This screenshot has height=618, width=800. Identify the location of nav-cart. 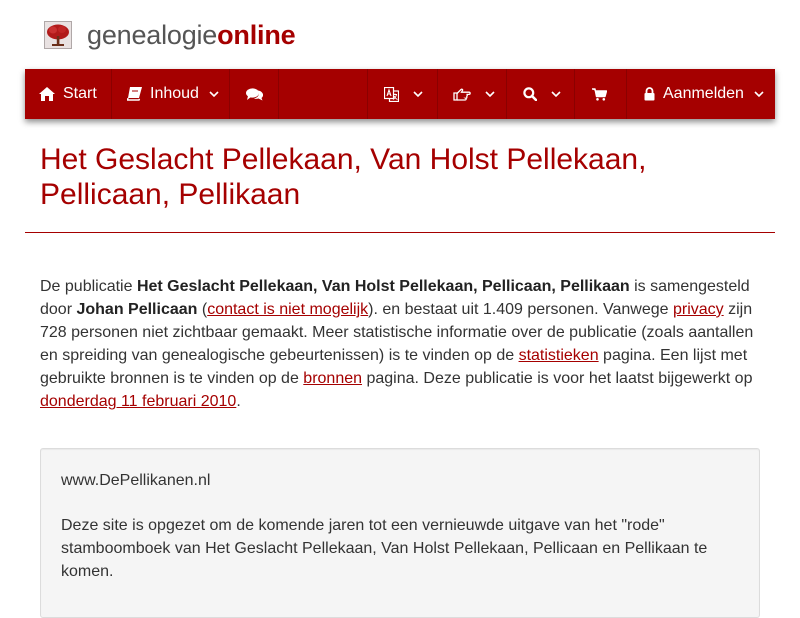
(601, 94).